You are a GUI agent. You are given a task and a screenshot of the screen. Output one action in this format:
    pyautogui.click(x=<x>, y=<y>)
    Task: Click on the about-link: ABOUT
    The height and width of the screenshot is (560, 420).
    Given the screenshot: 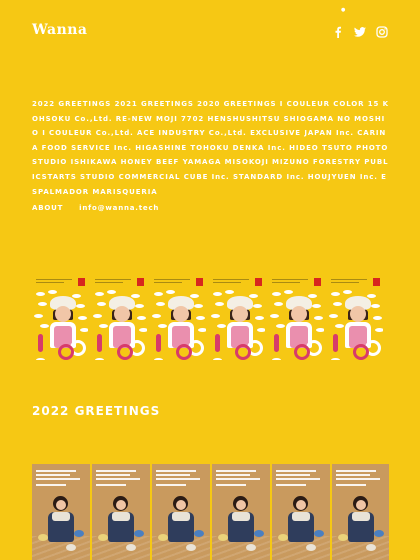 What is the action you would take?
    pyautogui.click(x=47, y=208)
    